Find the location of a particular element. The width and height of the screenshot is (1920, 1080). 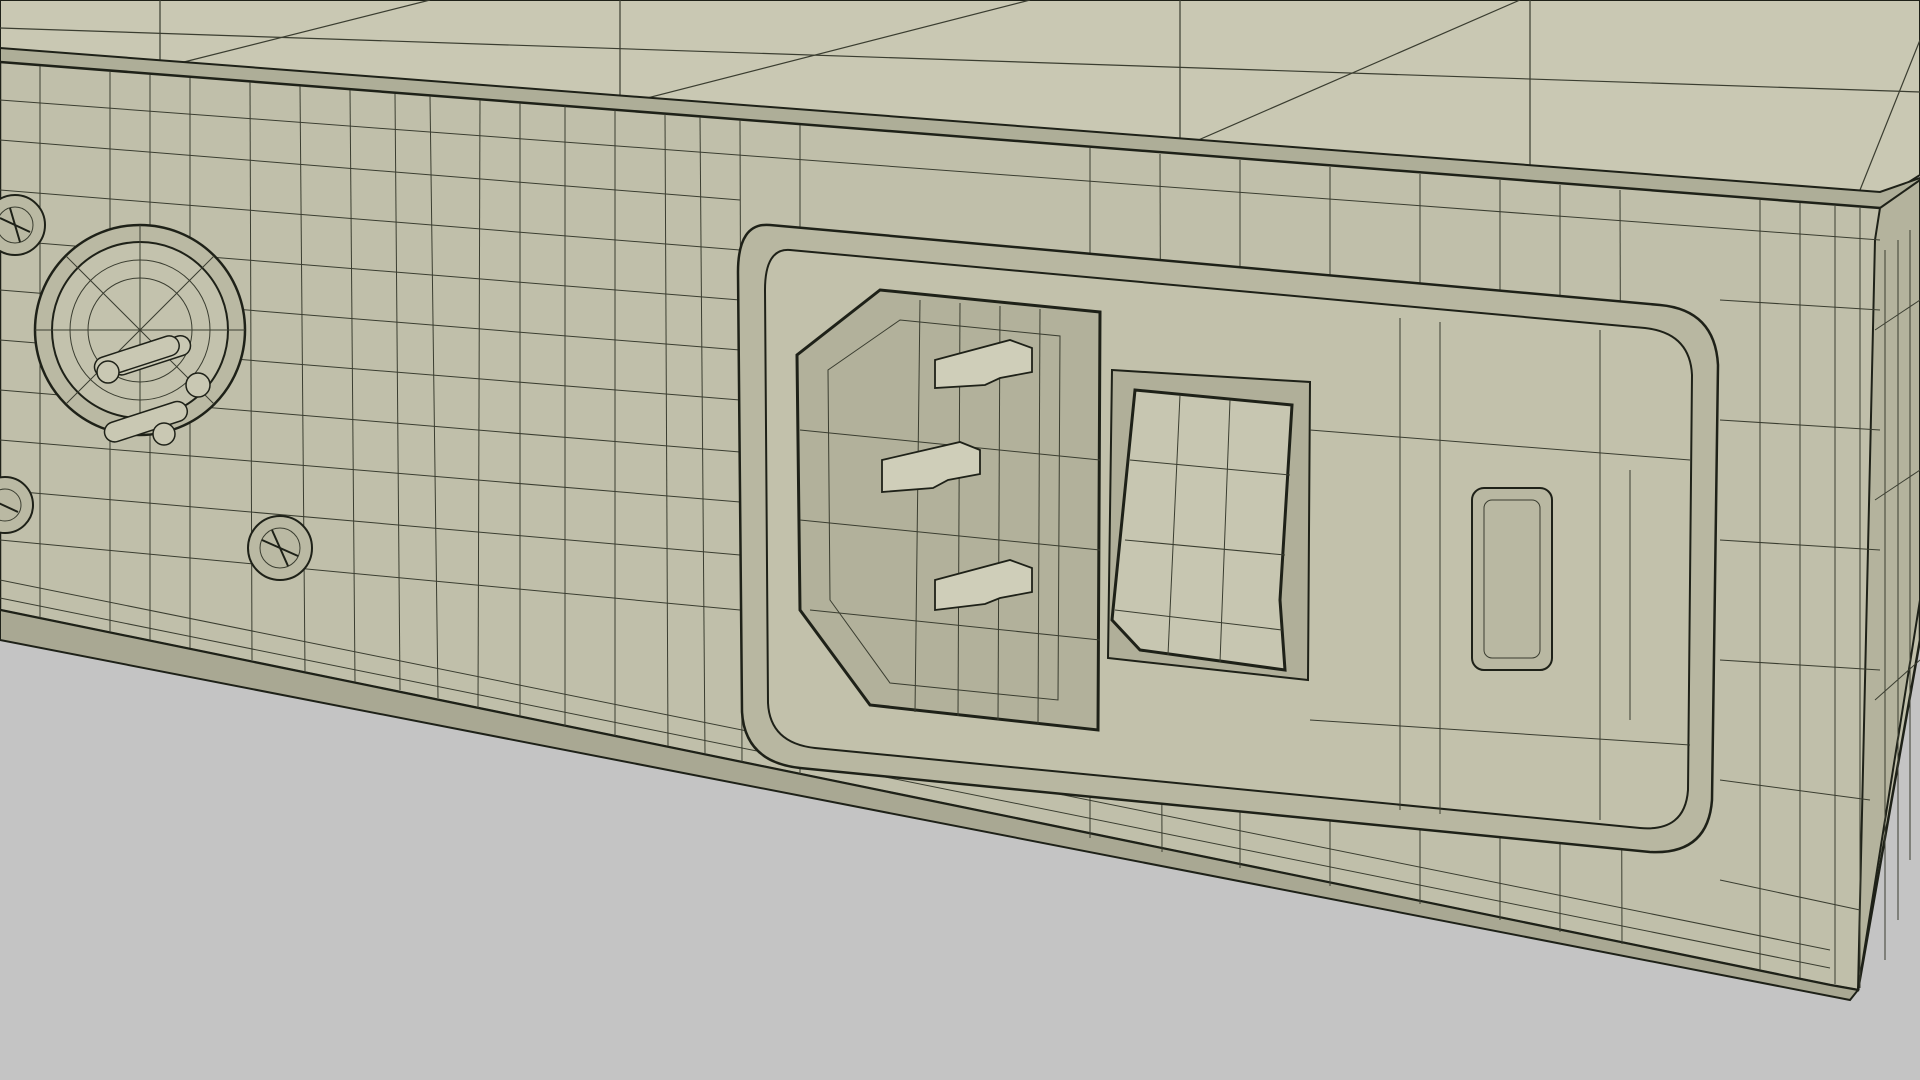

screw-bottom-right is located at coordinates (280, 548).